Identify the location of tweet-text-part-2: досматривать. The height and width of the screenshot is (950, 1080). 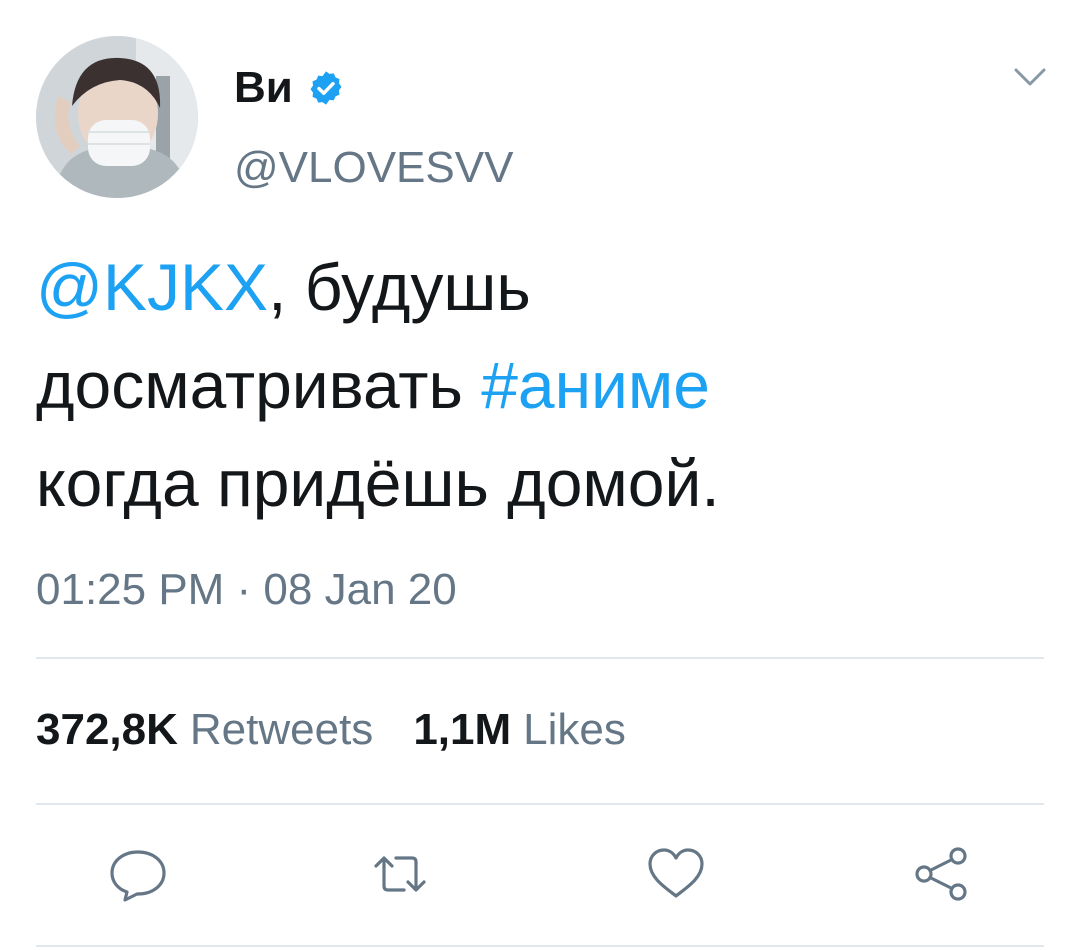
(259, 385).